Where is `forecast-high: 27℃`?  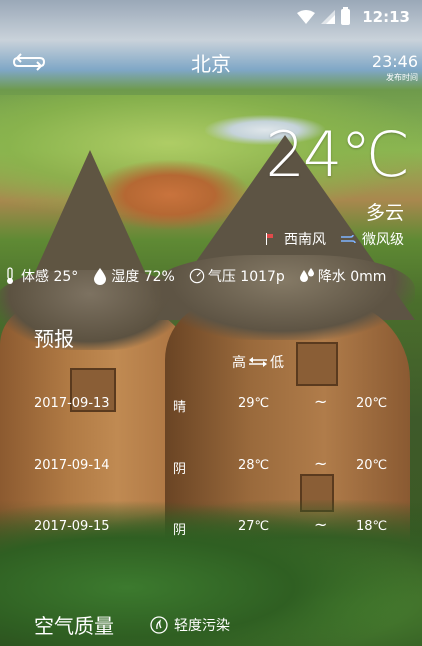
forecast-high: 27℃ is located at coordinates (254, 526).